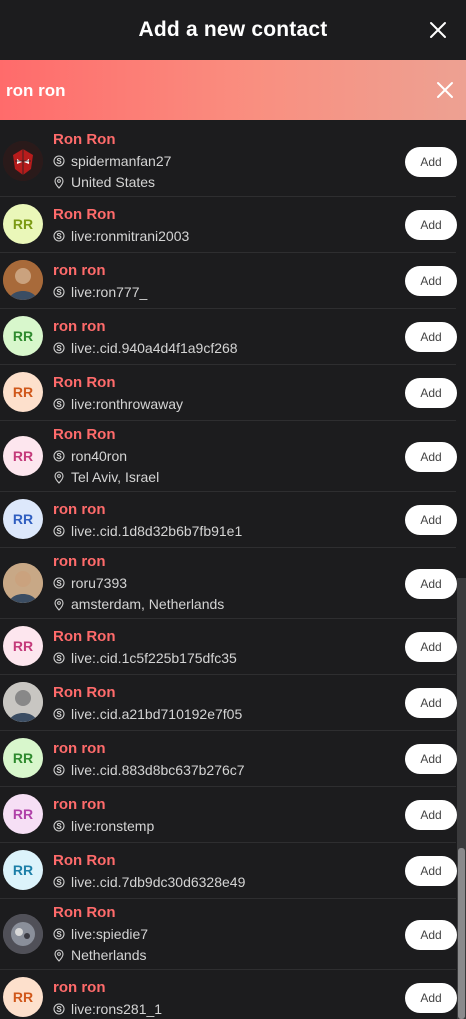  I want to click on contact-skype-id: roru7393, so click(90, 583).